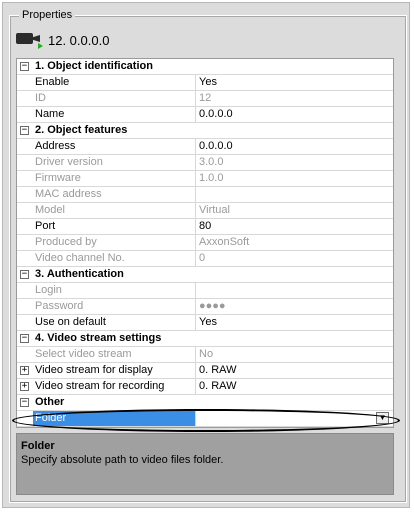 This screenshot has height=512, width=414. I want to click on property-name: Select video stream, so click(114, 354).